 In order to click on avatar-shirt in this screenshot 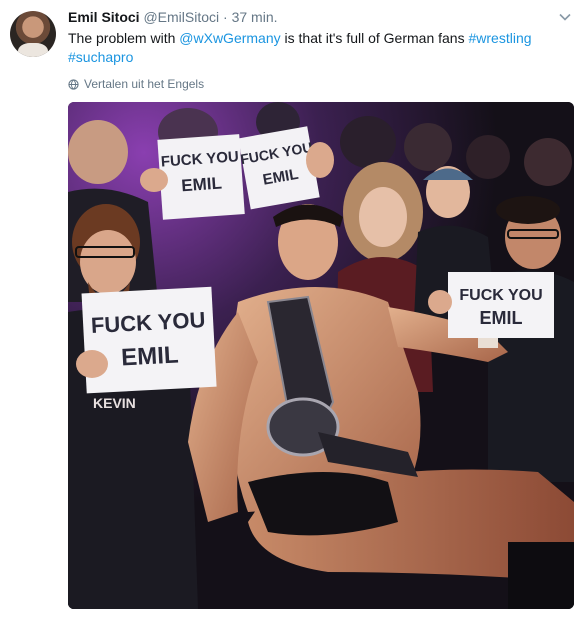, I will do `click(33, 50)`.